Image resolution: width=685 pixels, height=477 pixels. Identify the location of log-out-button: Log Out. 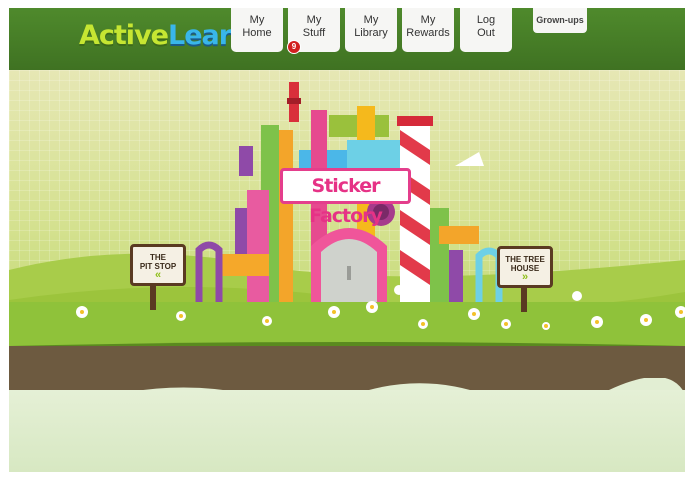
(486, 30).